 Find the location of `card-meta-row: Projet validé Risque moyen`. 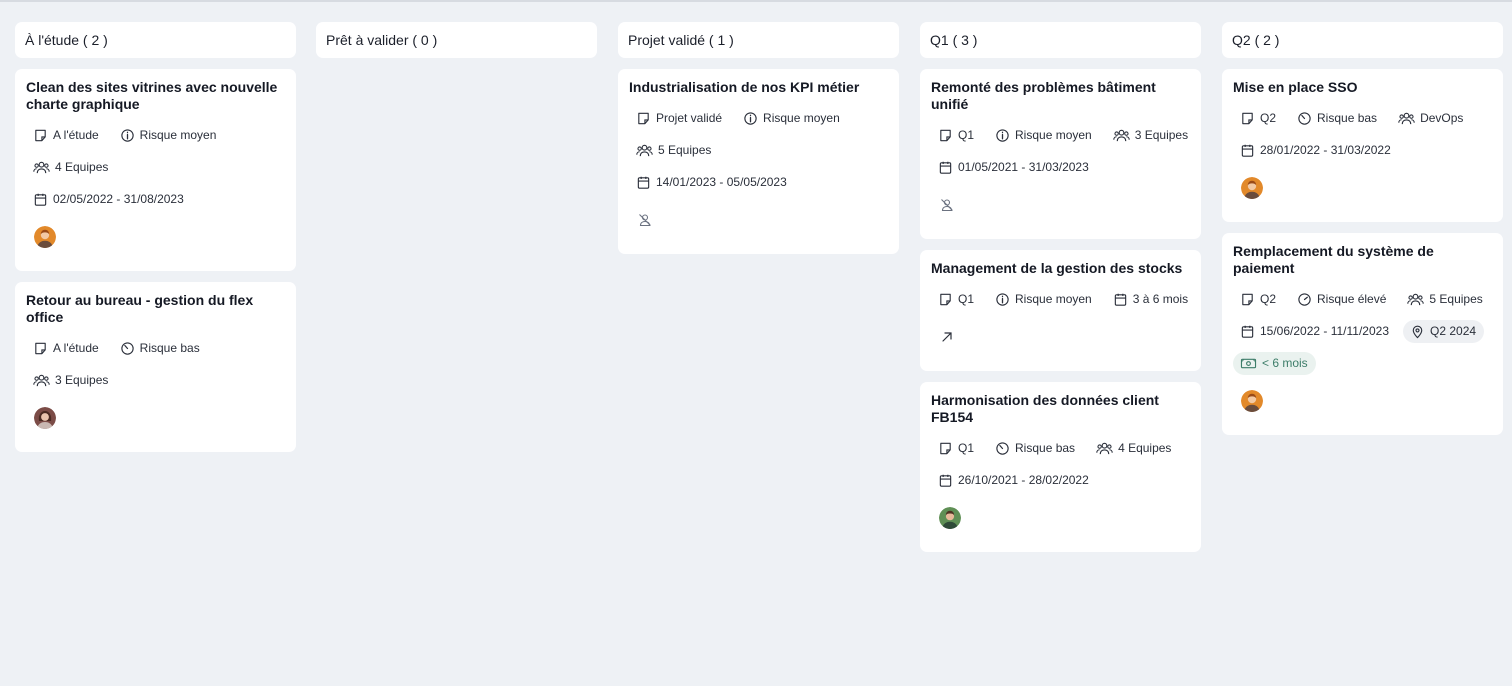

card-meta-row: Projet validé Risque moyen is located at coordinates (758, 118).